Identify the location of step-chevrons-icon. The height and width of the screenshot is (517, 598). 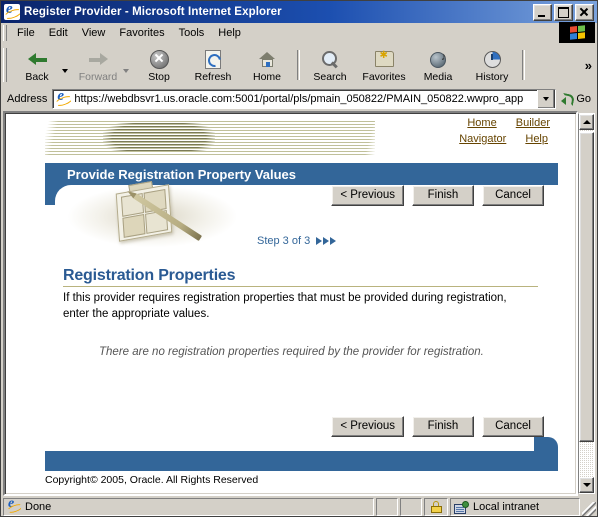
(326, 241).